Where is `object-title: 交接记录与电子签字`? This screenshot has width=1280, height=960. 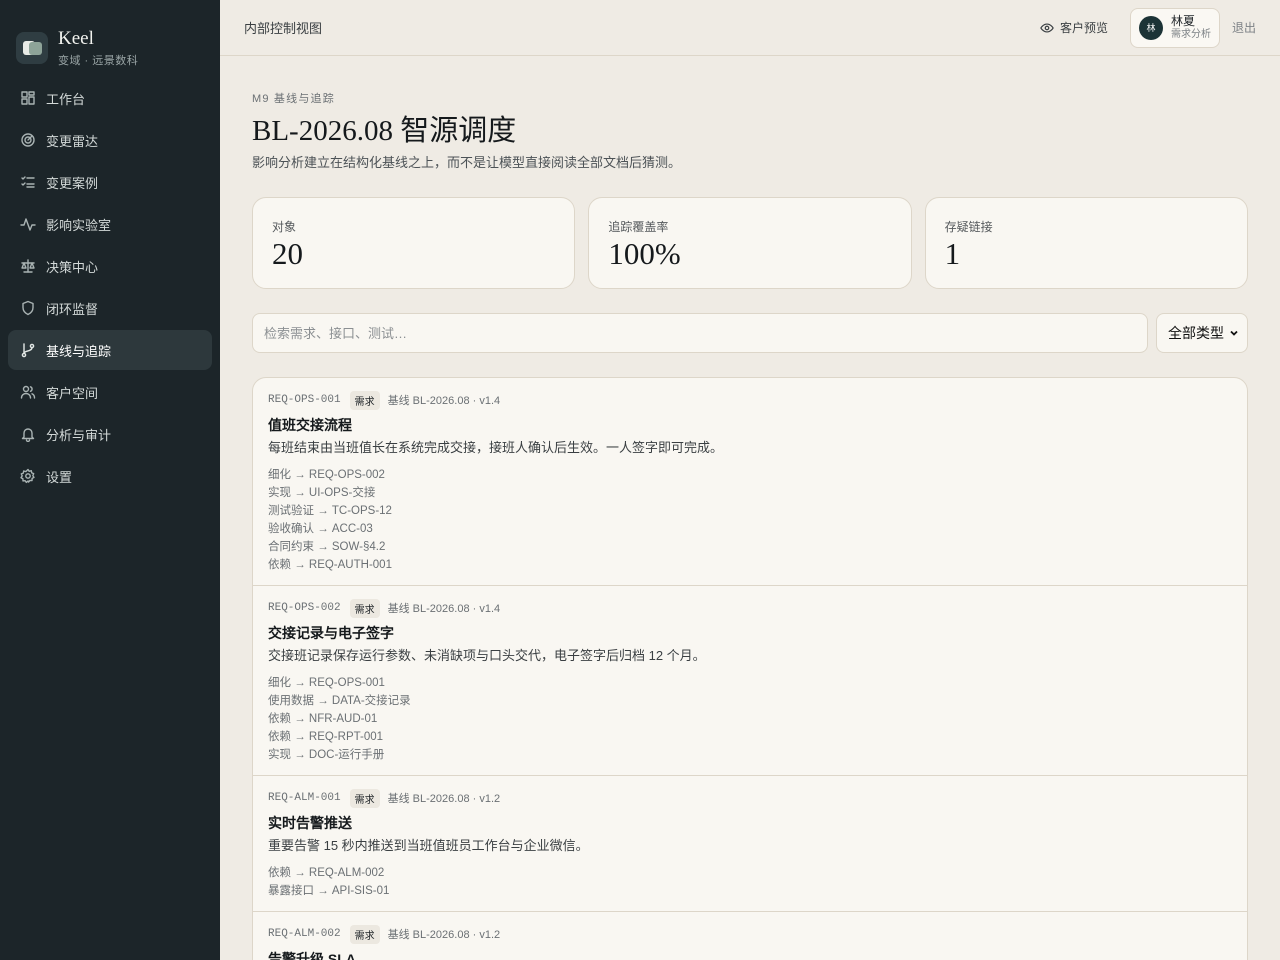 object-title: 交接记录与电子签字 is located at coordinates (331, 633).